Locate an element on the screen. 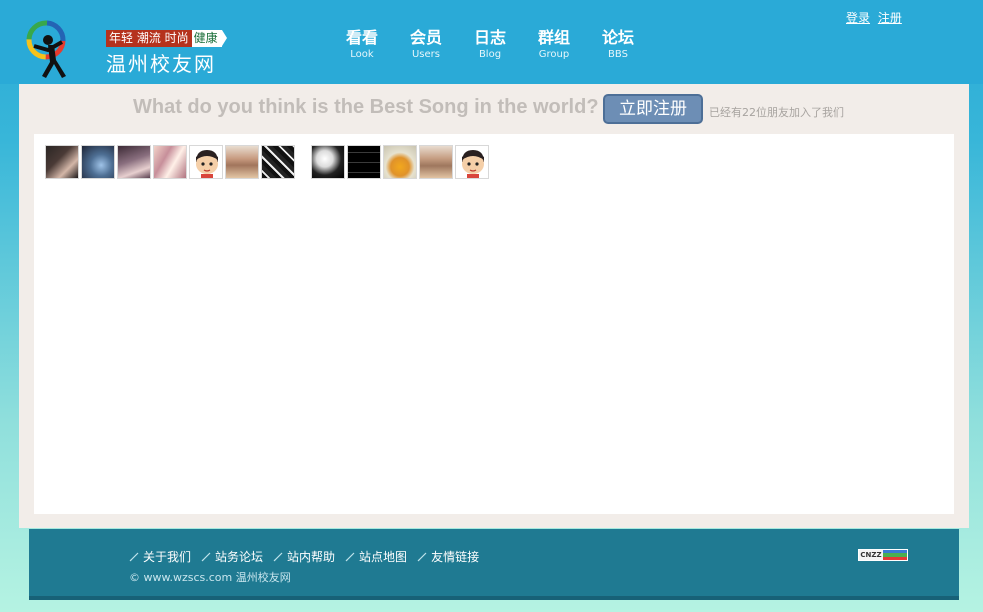 This screenshot has width=983, height=612. footer-link-label: 关于我们 is located at coordinates (167, 557).